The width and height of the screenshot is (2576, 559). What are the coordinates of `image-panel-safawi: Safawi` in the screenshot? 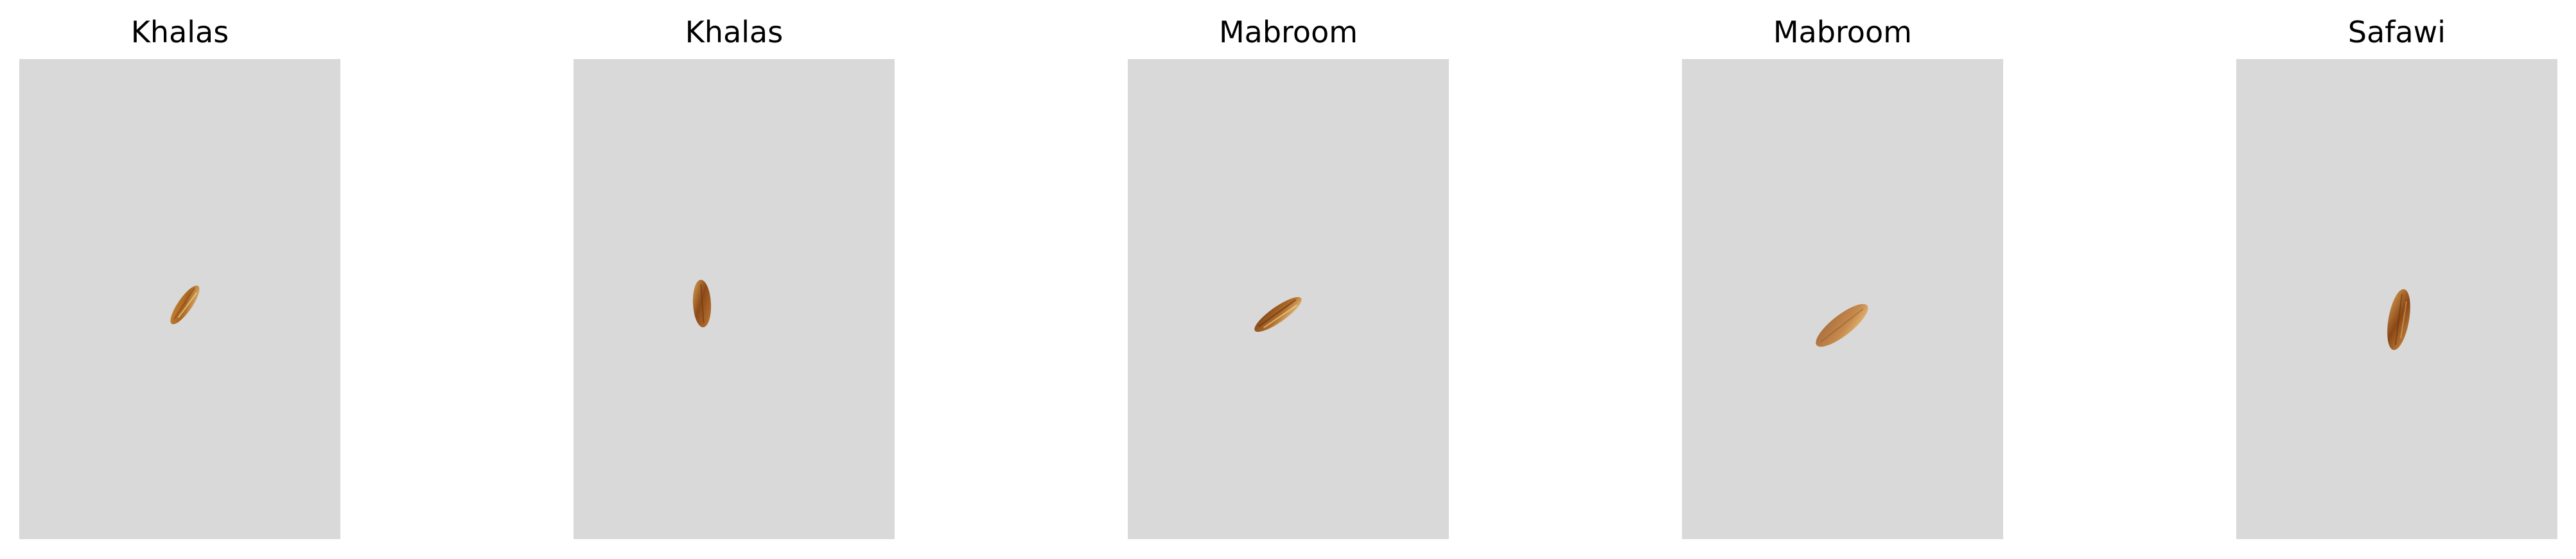 It's located at (2396, 279).